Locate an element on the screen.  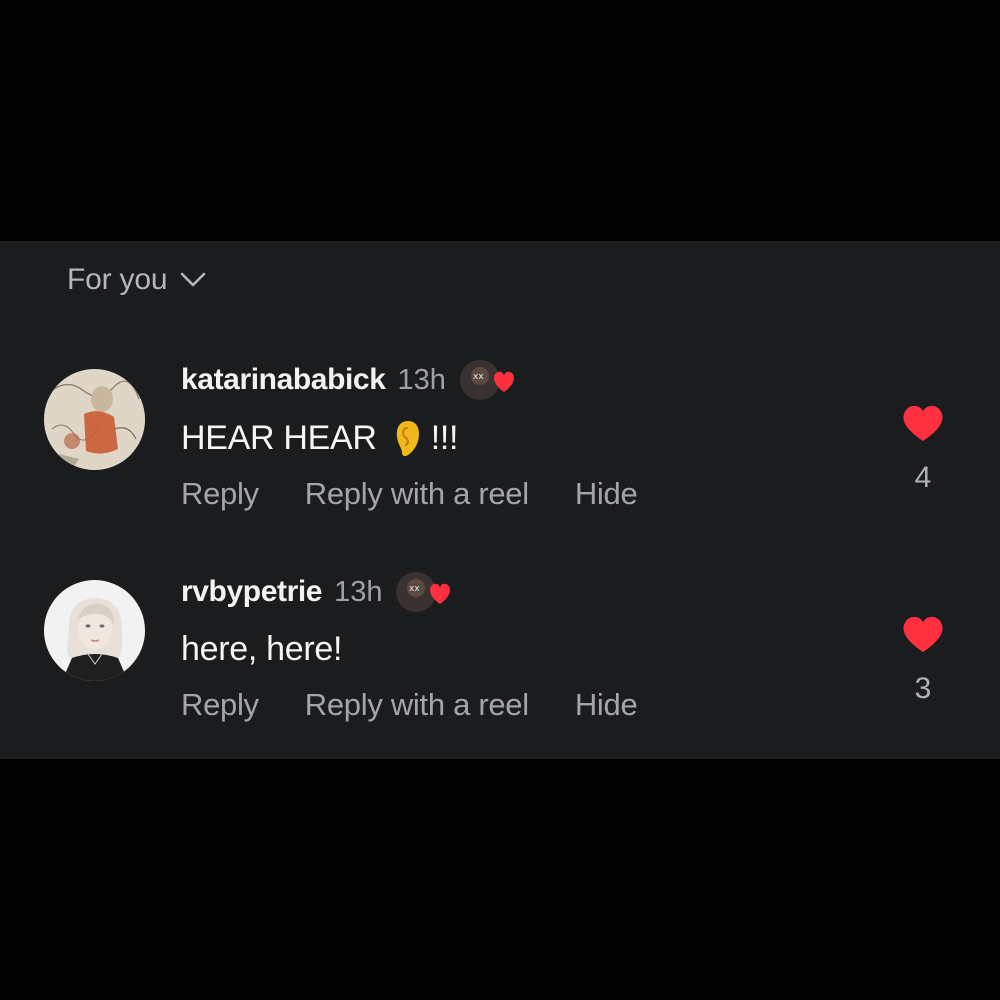
username: katarinababick is located at coordinates (283, 380).